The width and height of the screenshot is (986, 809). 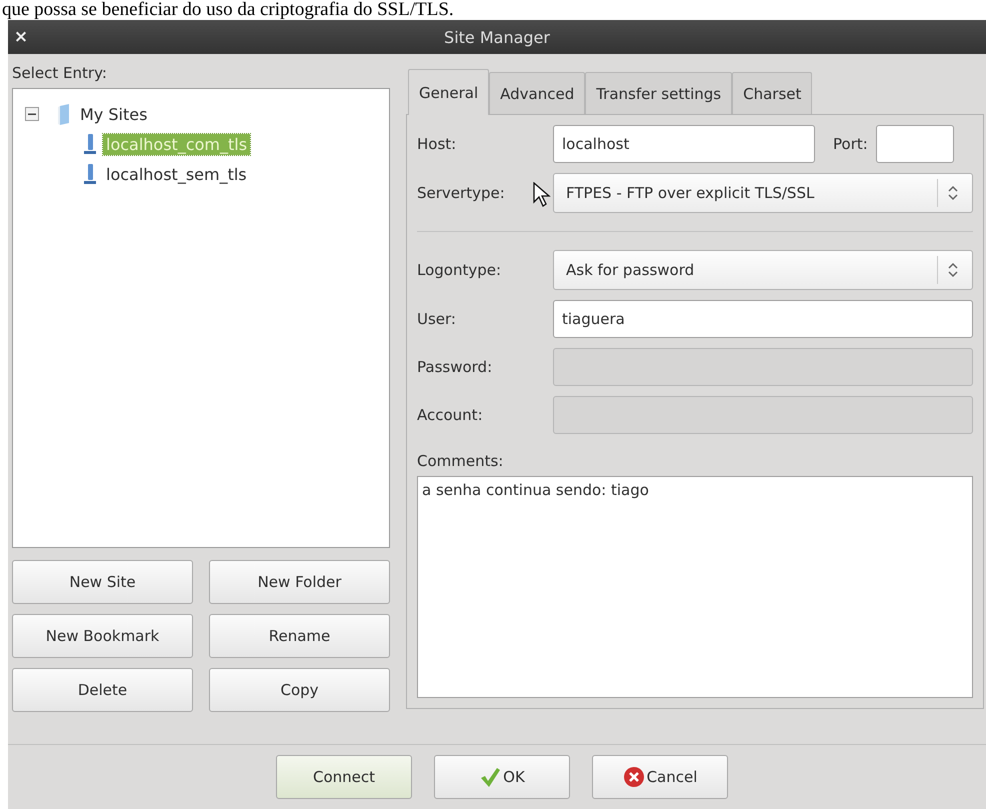 What do you see at coordinates (113, 114) in the screenshot?
I see `tree-item: My Sites` at bounding box center [113, 114].